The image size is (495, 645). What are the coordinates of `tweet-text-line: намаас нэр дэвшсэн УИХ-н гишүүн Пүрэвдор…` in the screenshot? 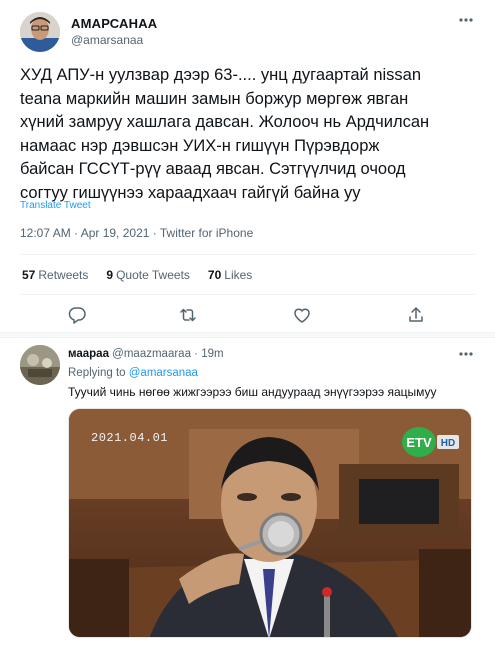 It's located at (200, 145).